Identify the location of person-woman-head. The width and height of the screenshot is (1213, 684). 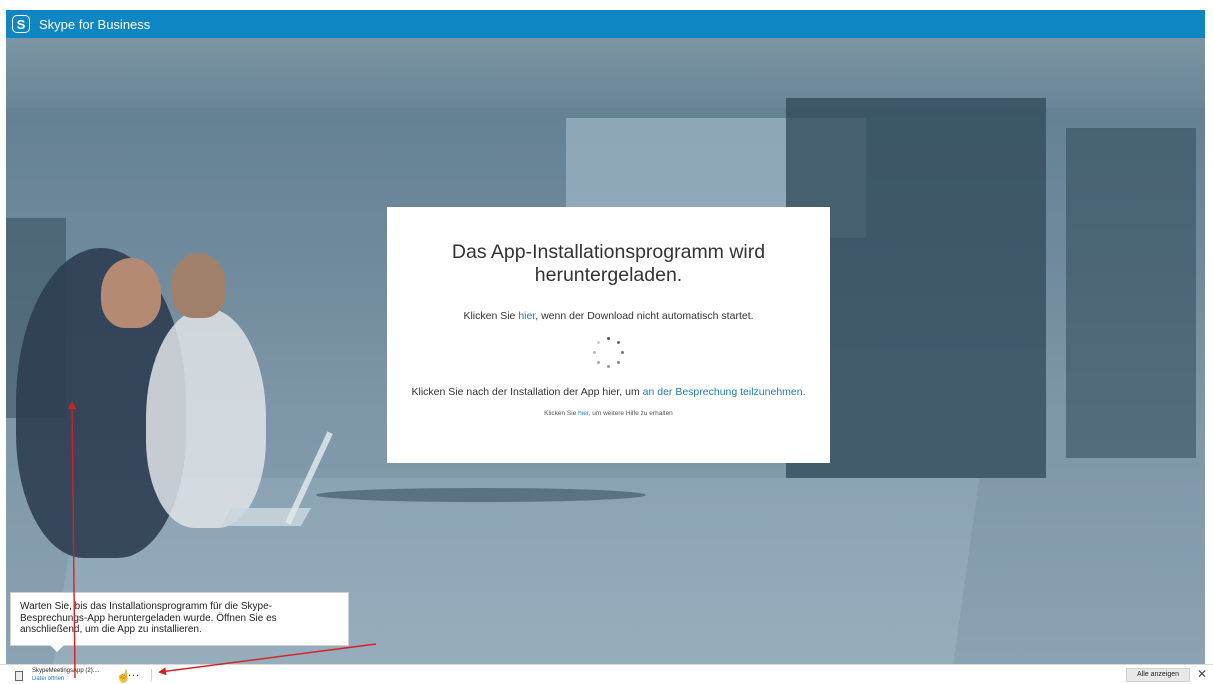
(198, 285).